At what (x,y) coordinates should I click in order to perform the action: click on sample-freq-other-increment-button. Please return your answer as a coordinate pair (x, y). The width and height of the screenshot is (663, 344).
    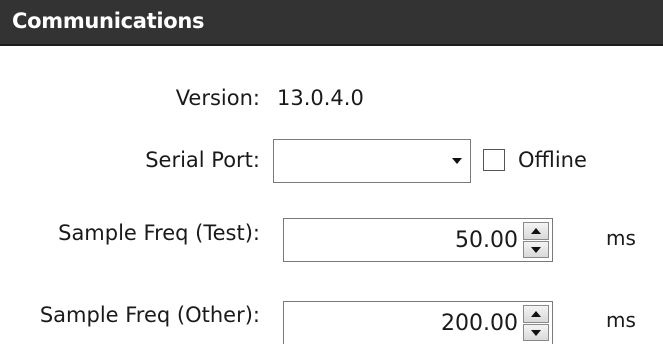
    Looking at the image, I should click on (536, 314).